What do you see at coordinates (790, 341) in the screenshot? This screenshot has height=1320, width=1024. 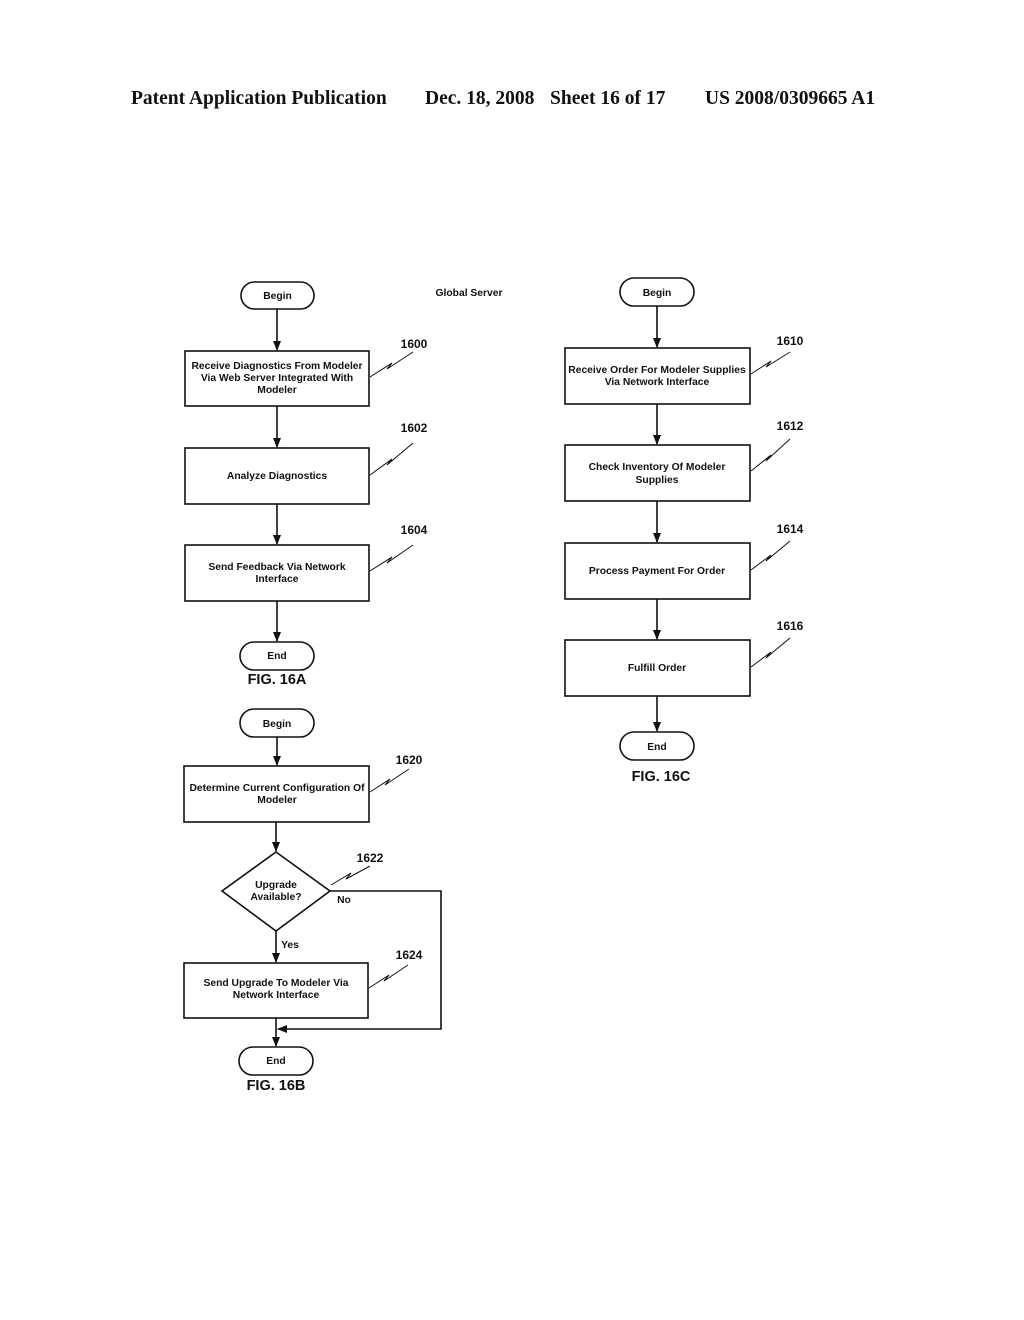 I see `ref-1610: 1610` at bounding box center [790, 341].